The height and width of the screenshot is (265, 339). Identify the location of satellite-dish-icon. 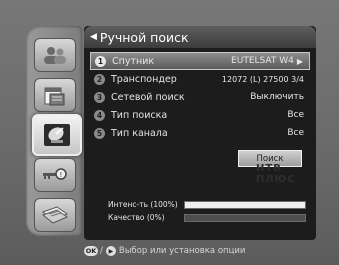
(57, 135).